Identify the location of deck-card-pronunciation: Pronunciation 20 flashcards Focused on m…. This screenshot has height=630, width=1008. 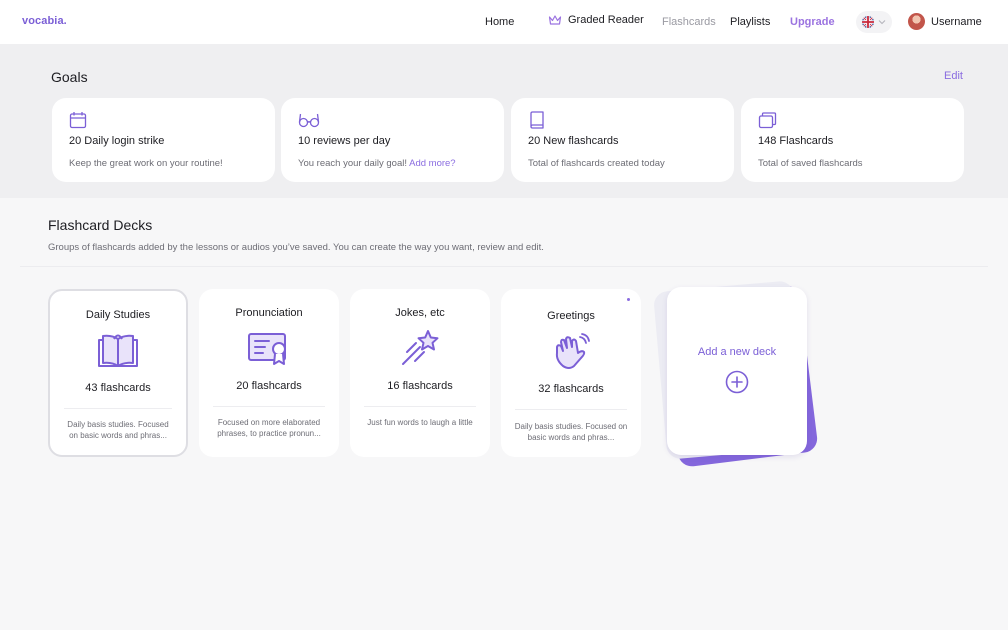
(269, 373).